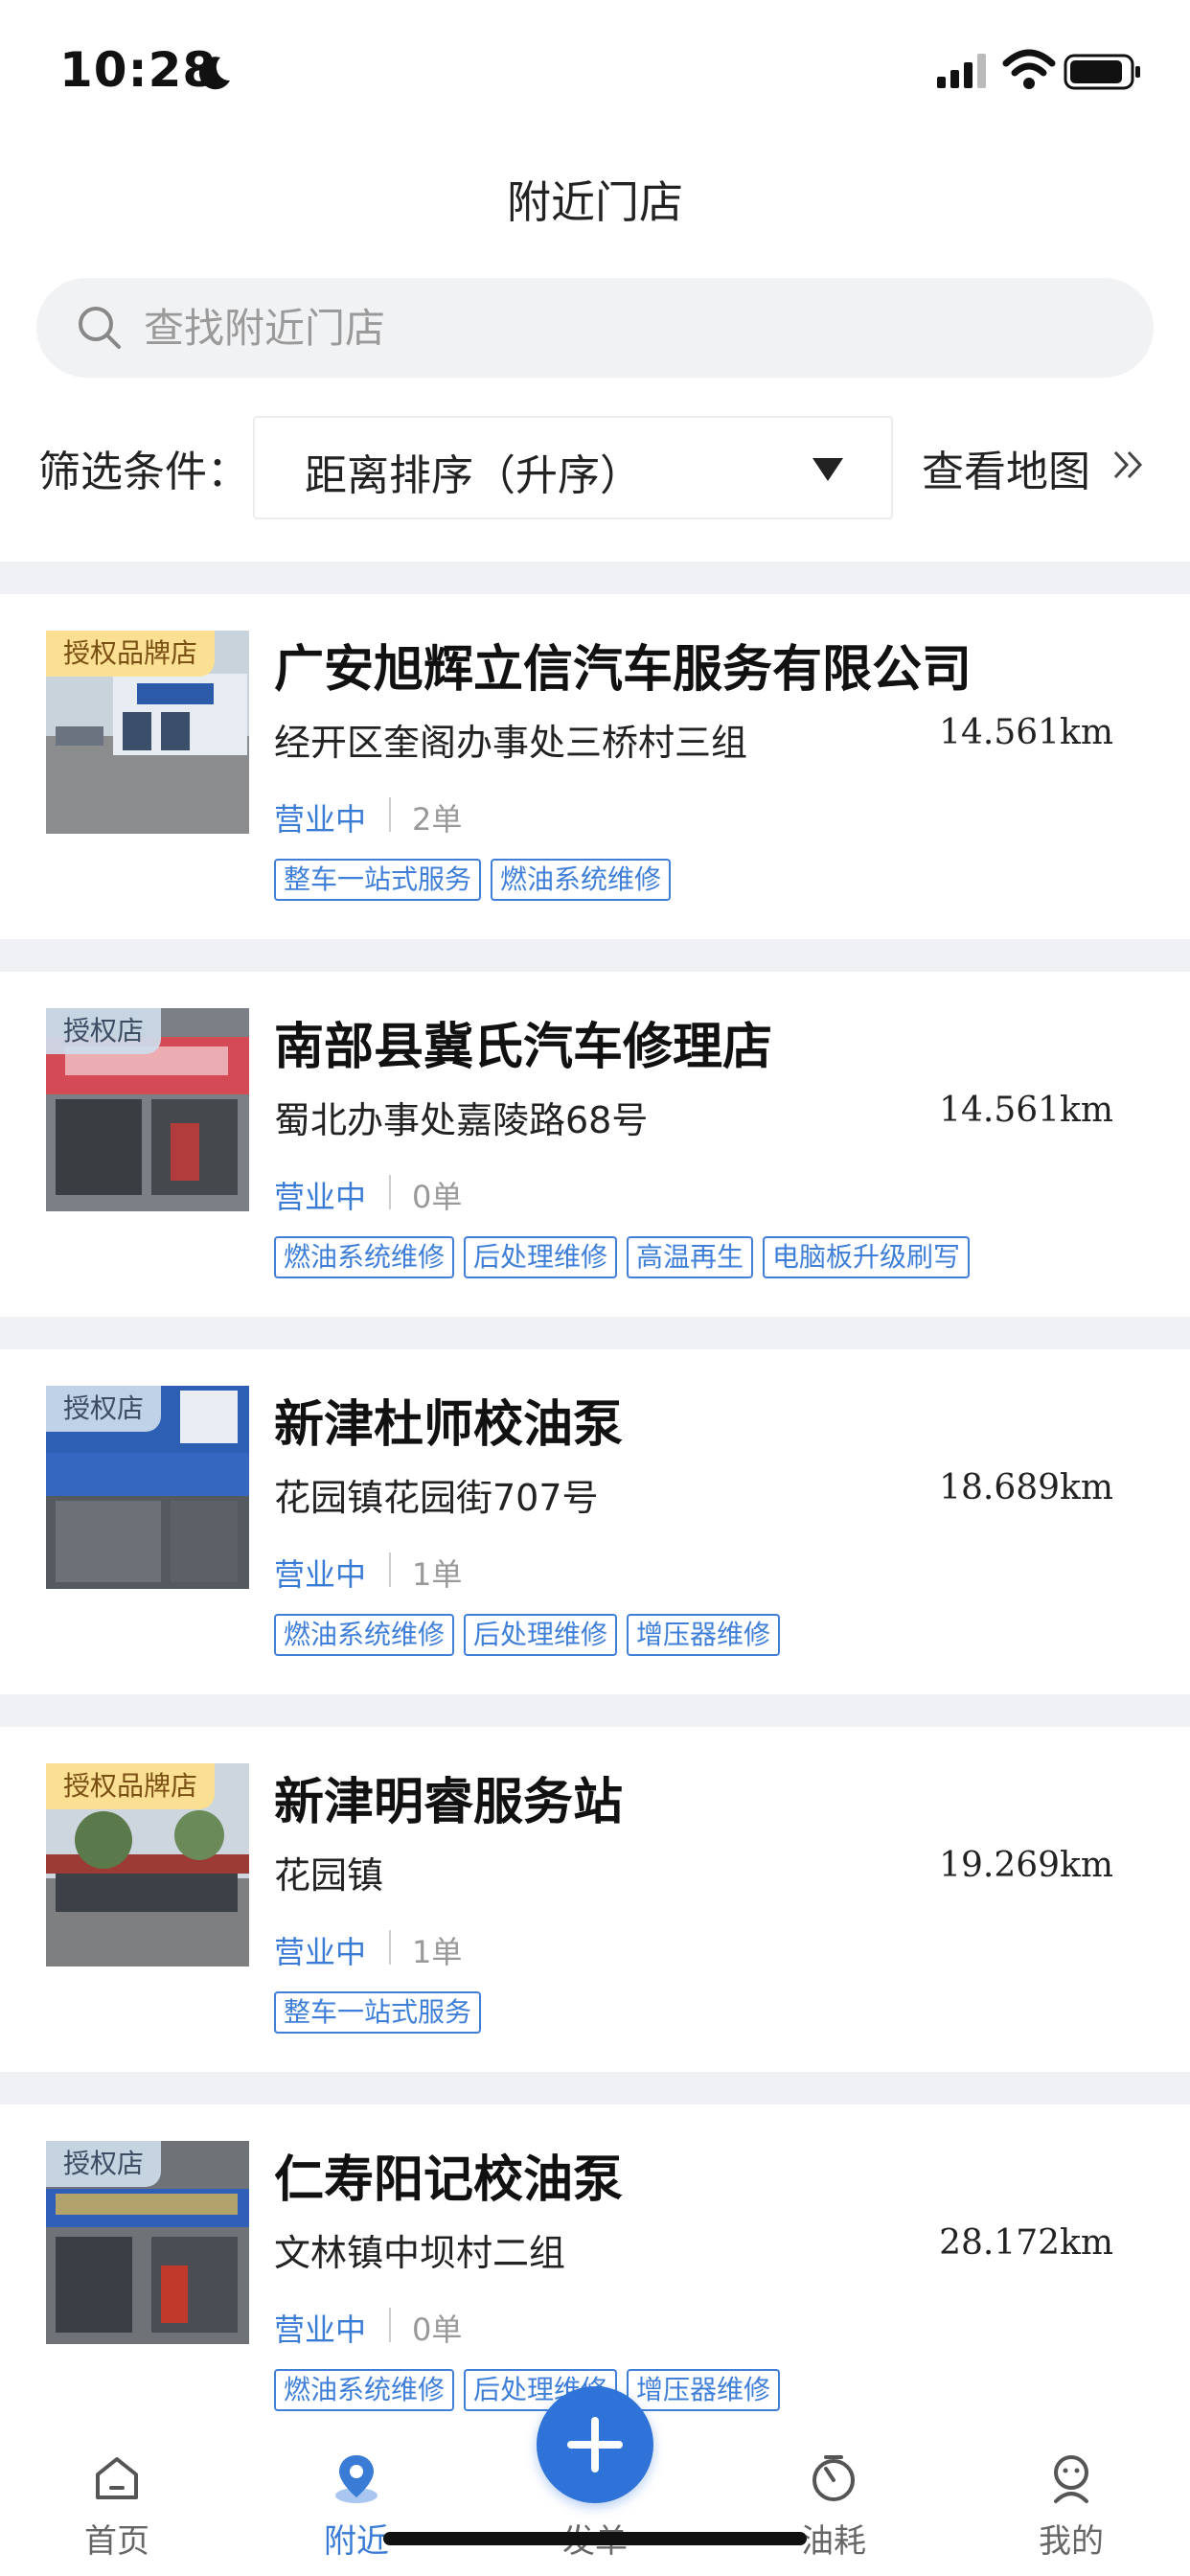 This screenshot has width=1190, height=2576. Describe the element at coordinates (449, 2180) in the screenshot. I see `store-name: 仁寿阳记校油泵` at that location.